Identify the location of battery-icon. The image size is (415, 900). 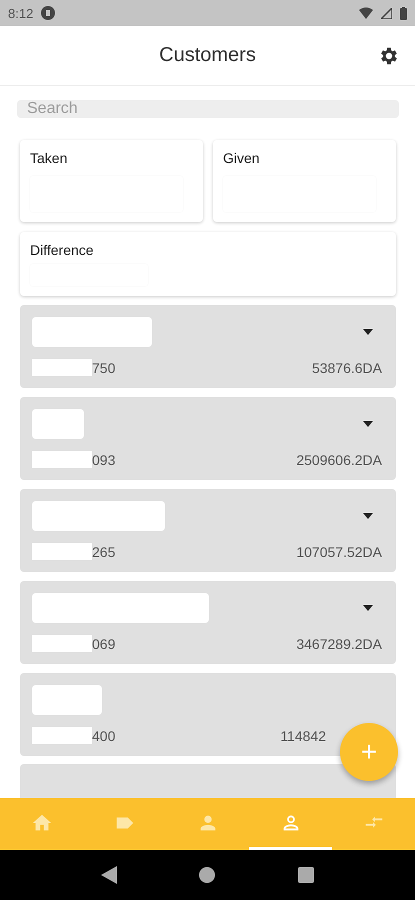
(403, 13).